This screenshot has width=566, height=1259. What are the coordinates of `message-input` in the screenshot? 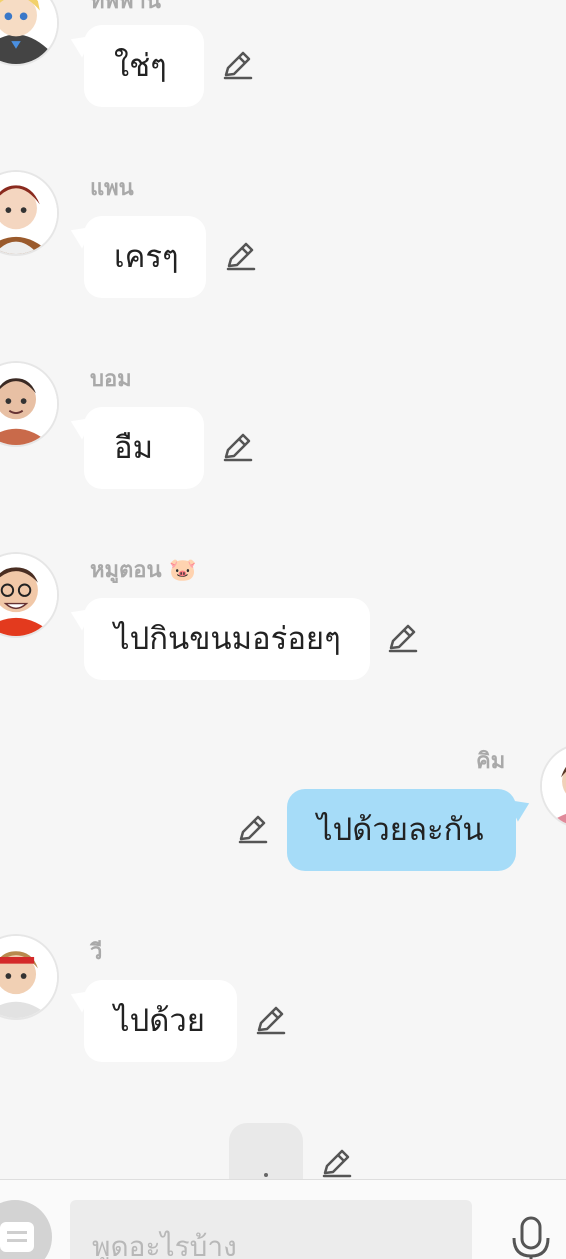 It's located at (271, 1229).